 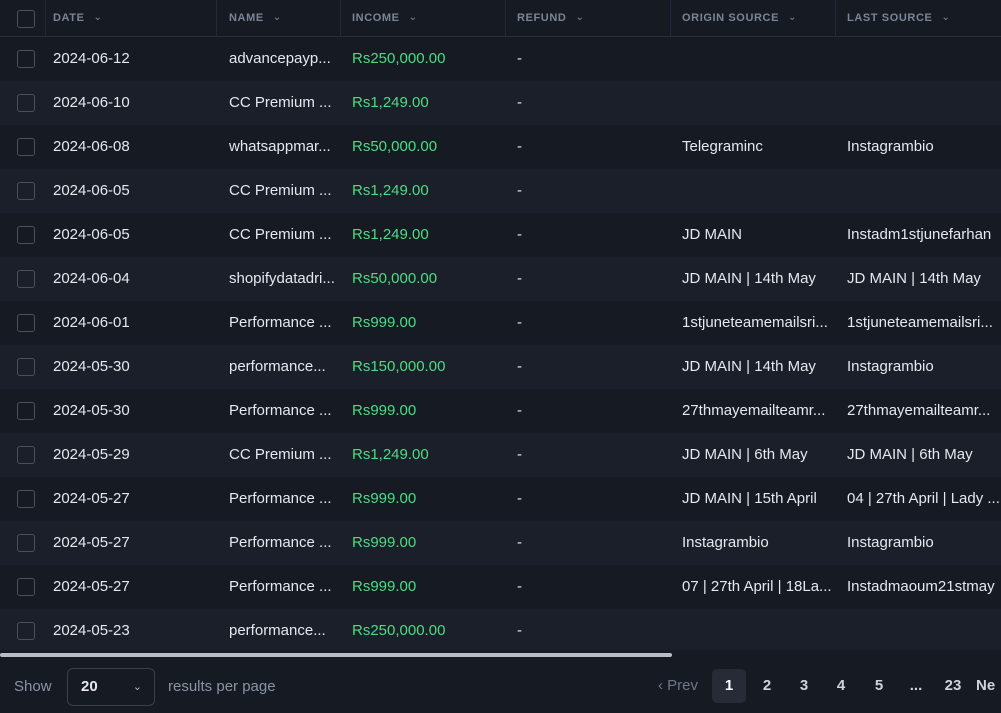 I want to click on column-header-income-label: INCOME, so click(x=376, y=18).